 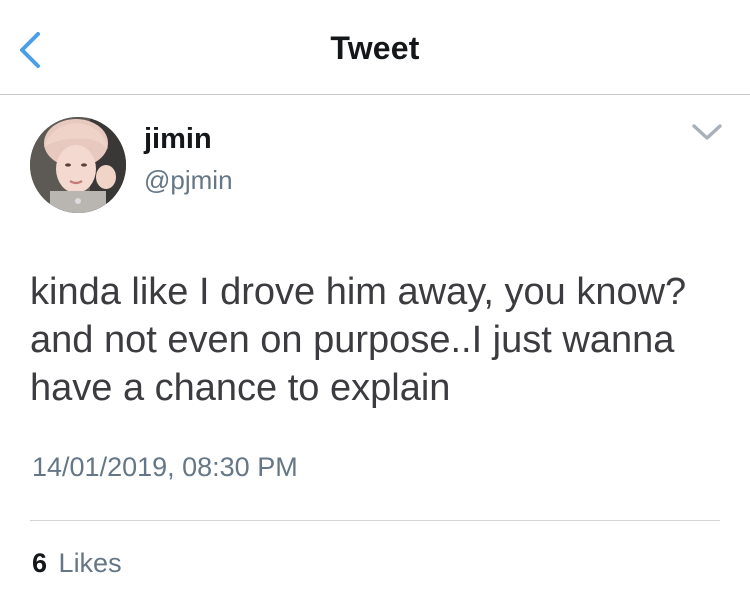 What do you see at coordinates (90, 563) in the screenshot?
I see `likes-label: Likes` at bounding box center [90, 563].